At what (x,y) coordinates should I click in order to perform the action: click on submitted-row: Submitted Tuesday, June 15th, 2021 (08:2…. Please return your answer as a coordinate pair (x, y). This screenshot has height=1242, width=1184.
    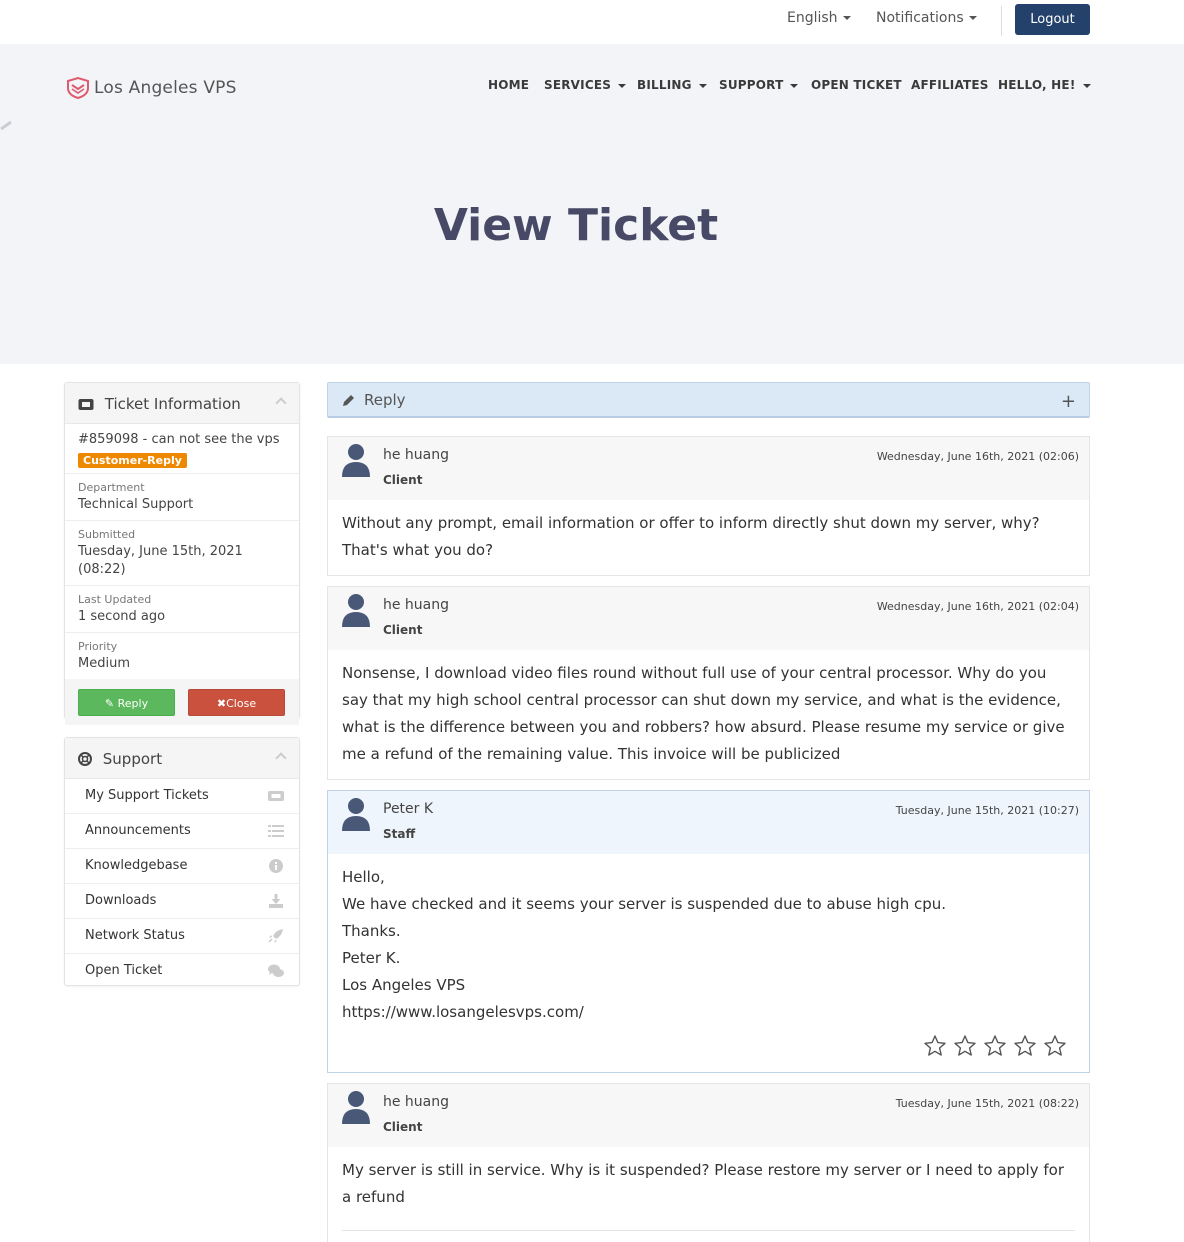
    Looking at the image, I should click on (182, 553).